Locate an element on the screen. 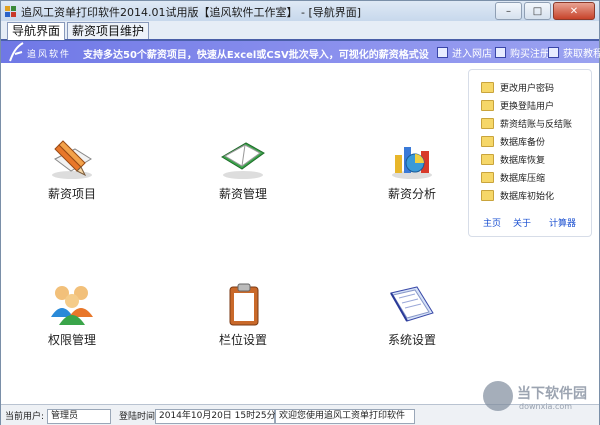  tile-label: 权限管理 is located at coordinates (71, 340).